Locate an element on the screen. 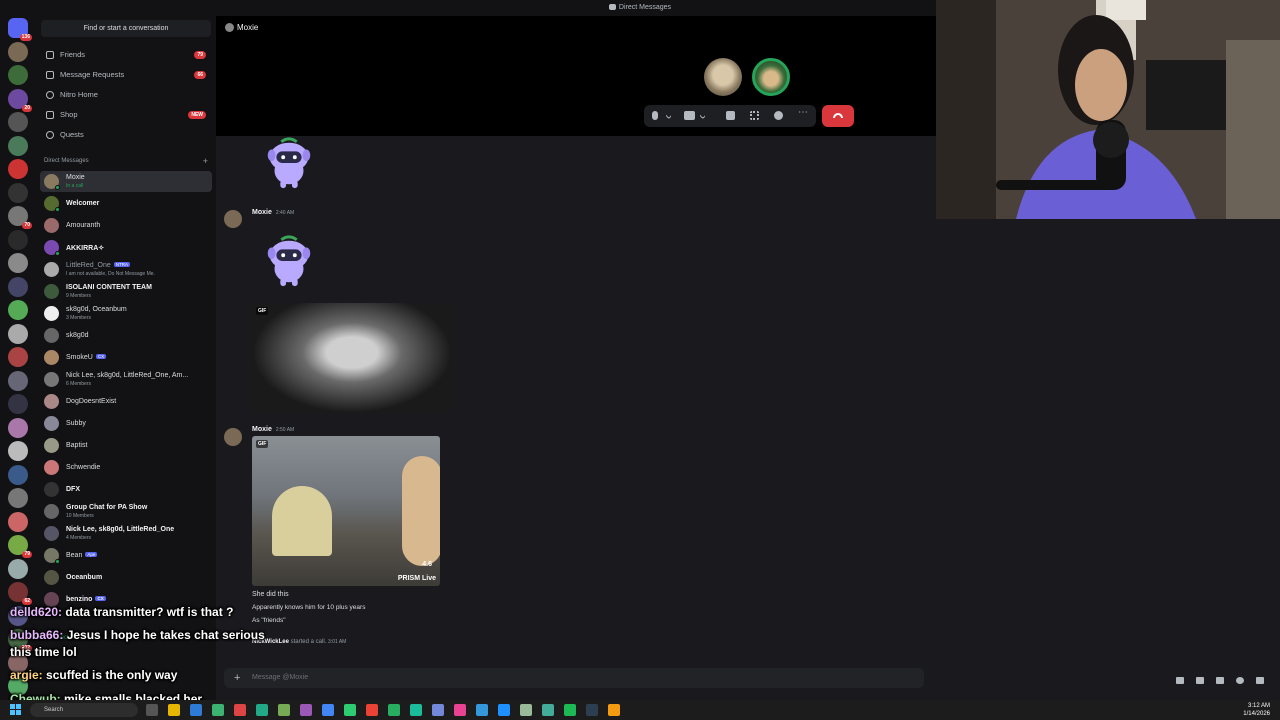  server-icon: 20 is located at coordinates (20, 100).